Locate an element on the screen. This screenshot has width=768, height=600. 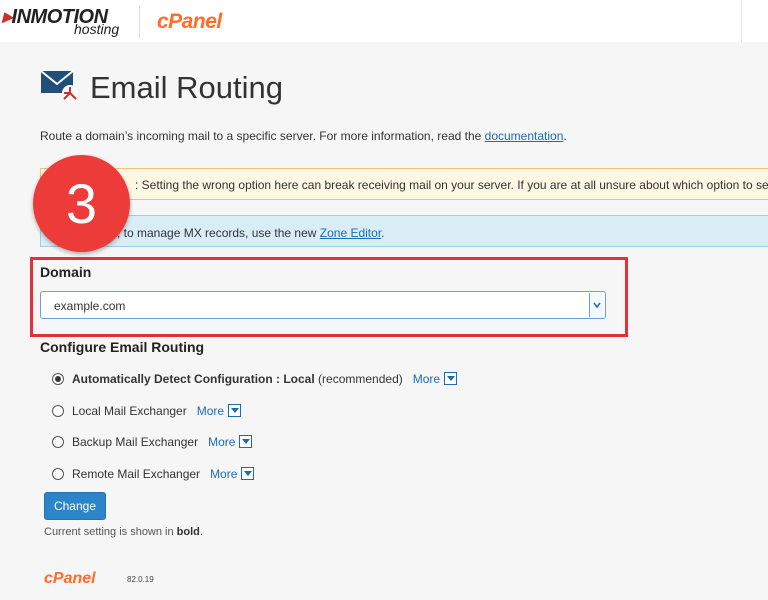
email-routing-icon is located at coordinates (59, 85).